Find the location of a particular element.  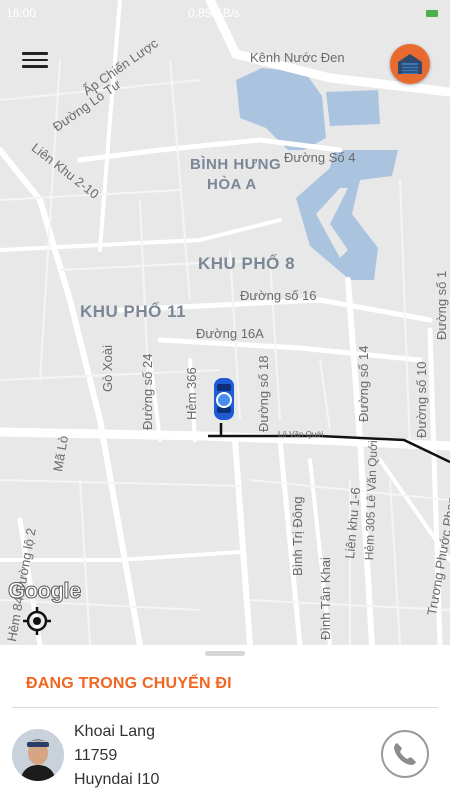

street-label: Hẻm 366 is located at coordinates (191, 393).